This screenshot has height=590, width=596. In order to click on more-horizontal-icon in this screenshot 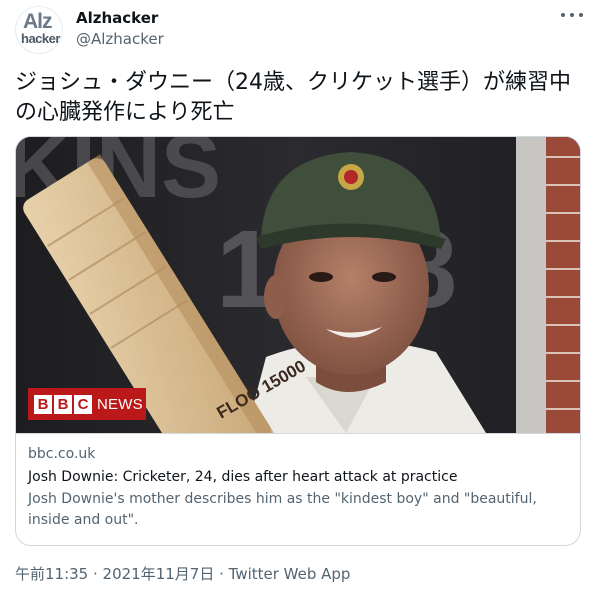, I will do `click(572, 15)`.